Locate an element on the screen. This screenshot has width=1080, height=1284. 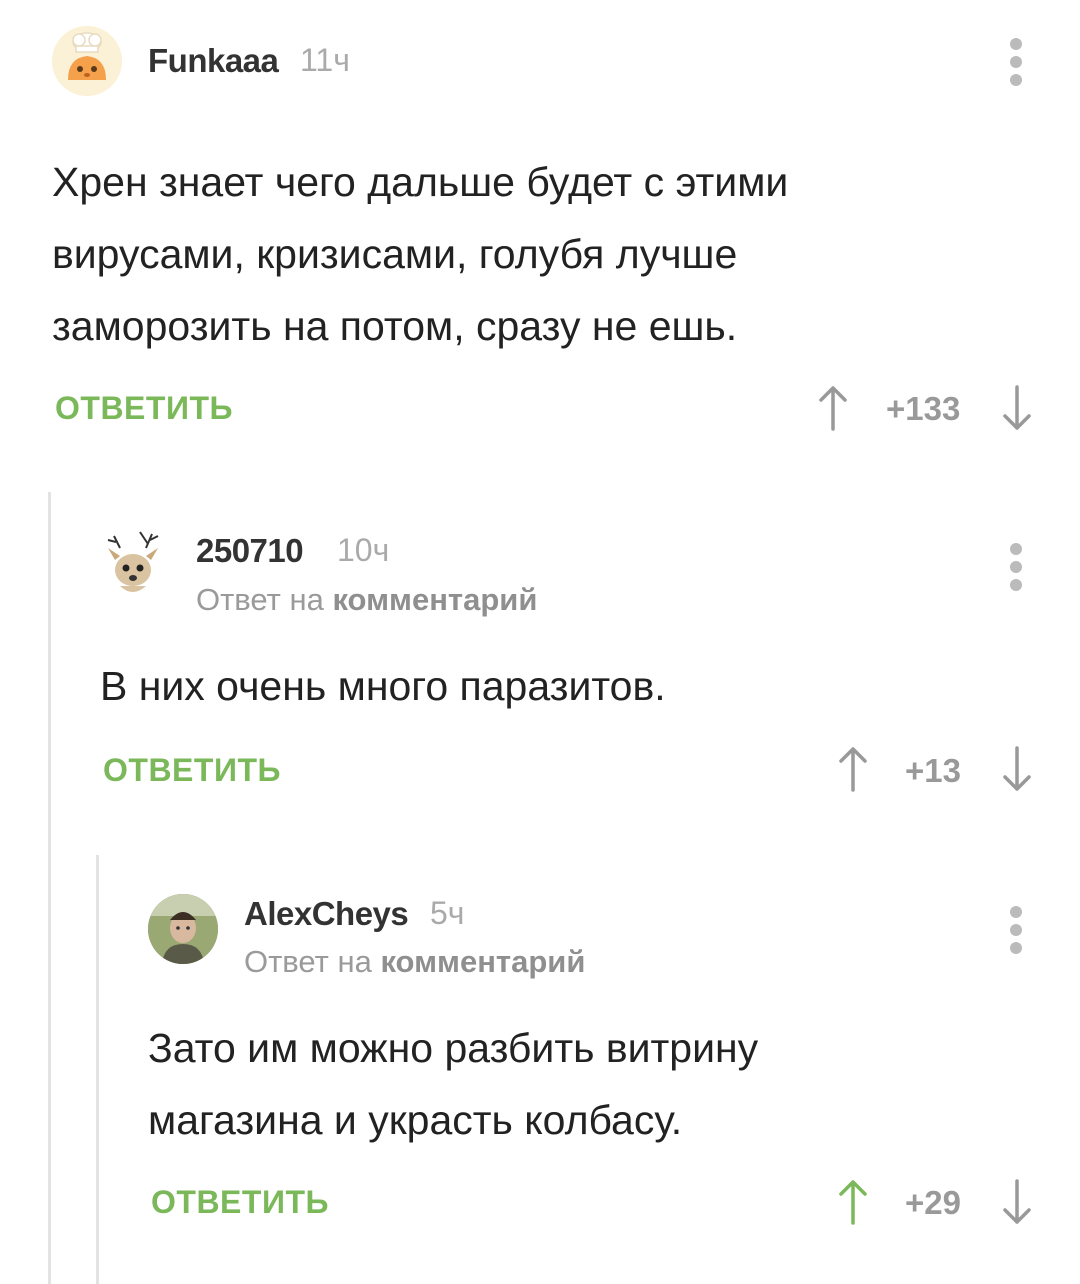
comment-time: 5ч is located at coordinates (447, 913).